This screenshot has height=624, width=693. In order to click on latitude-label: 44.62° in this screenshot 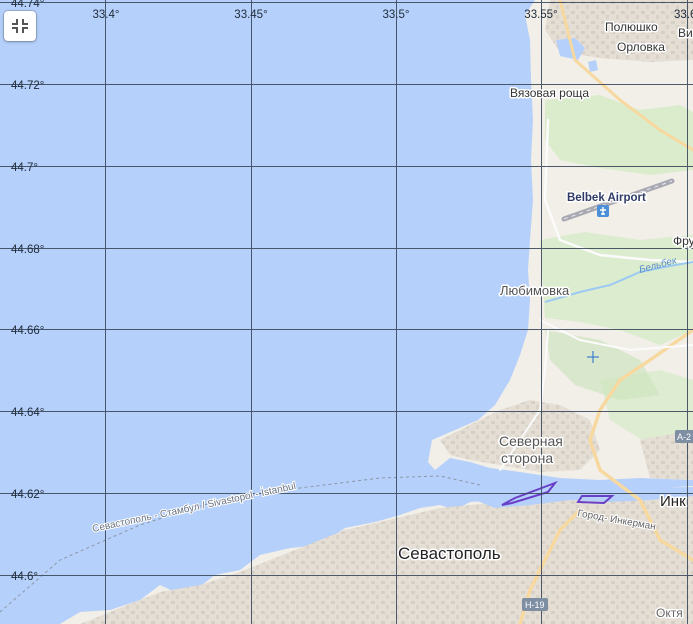, I will do `click(27, 495)`.